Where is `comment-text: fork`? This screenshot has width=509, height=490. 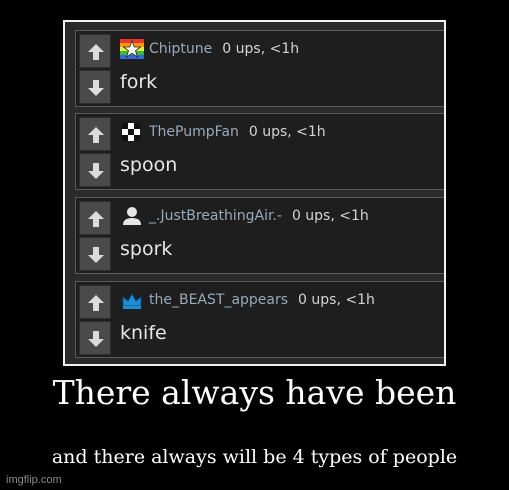
comment-text: fork is located at coordinates (139, 82).